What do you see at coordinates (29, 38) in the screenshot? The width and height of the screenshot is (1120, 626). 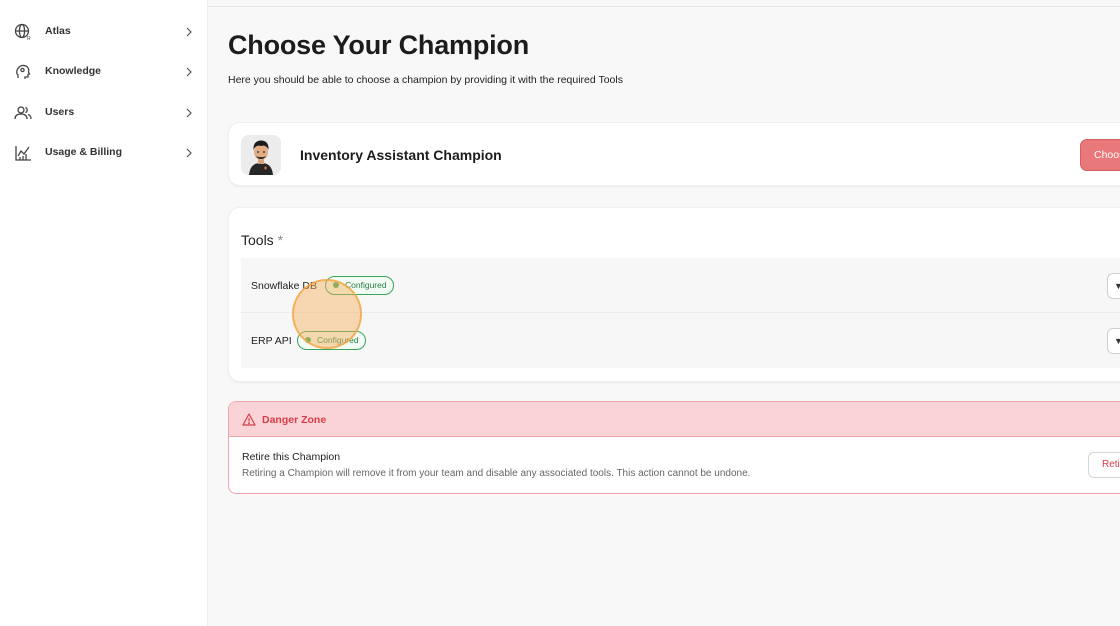 I see `svg-text: R` at bounding box center [29, 38].